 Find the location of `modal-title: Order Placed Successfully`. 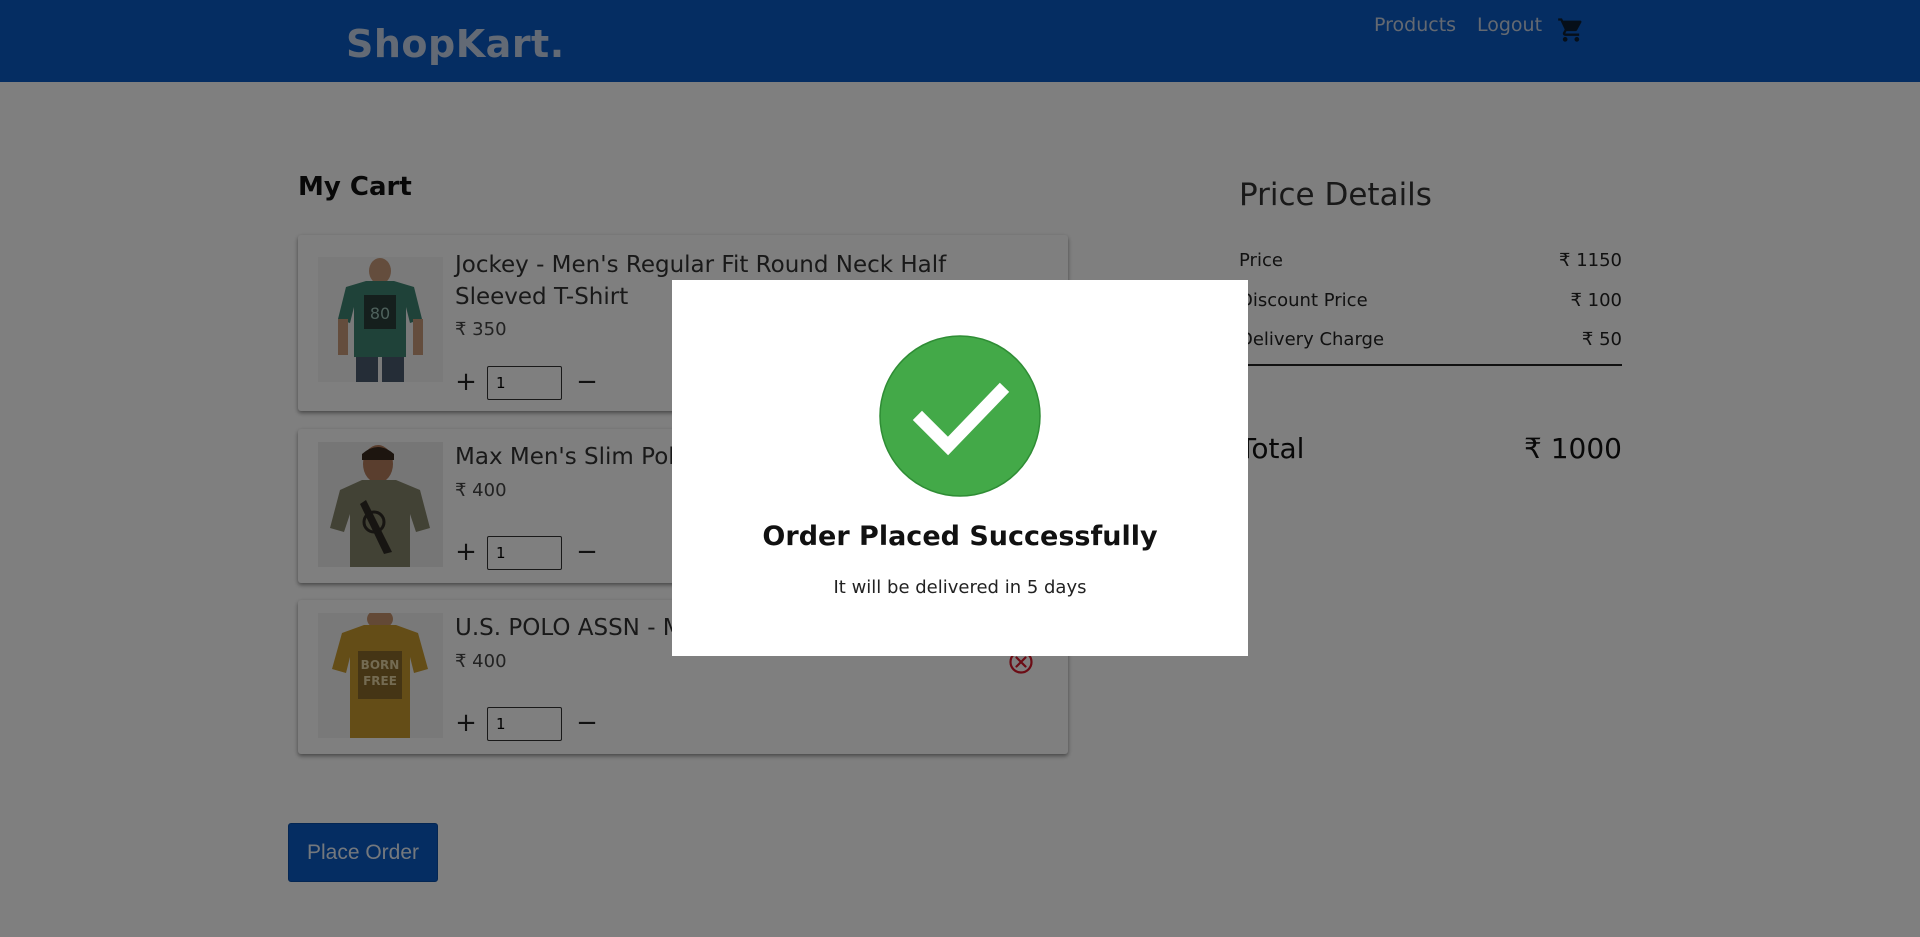

modal-title: Order Placed Successfully is located at coordinates (960, 536).